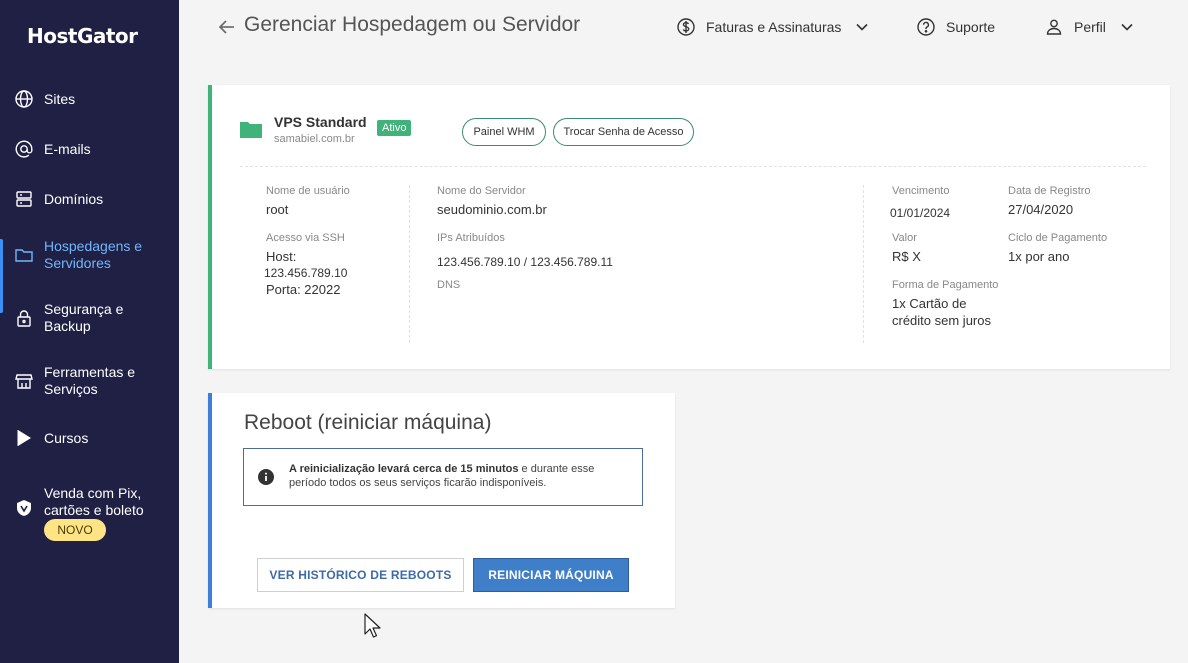  Describe the element at coordinates (24, 199) in the screenshot. I see `server-icon` at that location.